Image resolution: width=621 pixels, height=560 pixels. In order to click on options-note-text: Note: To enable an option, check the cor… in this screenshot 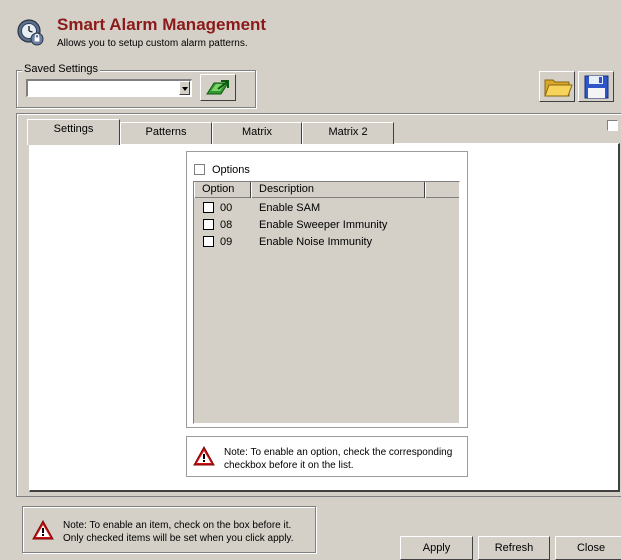, I will do `click(338, 459)`.